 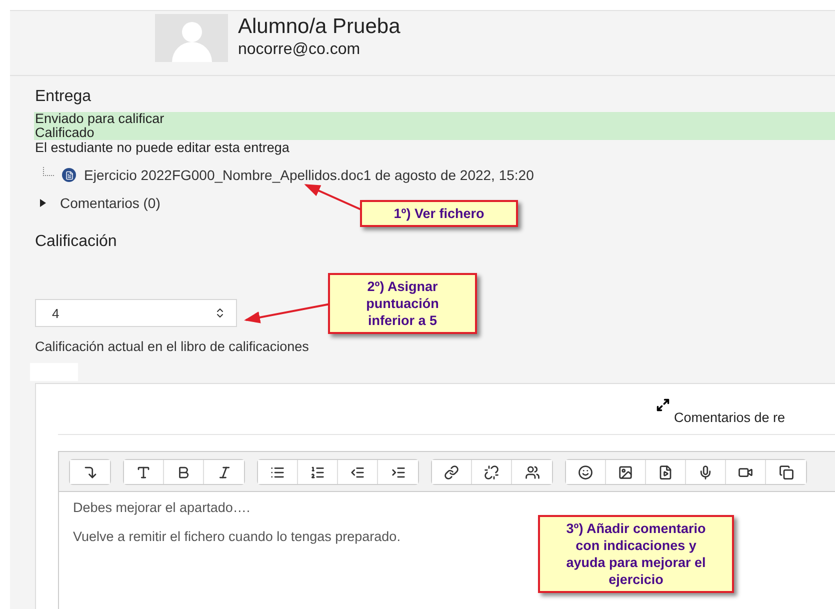 I want to click on comment-text: Vuelve a remitir el fichero cuando lo tengas preparado., so click(x=236, y=536).